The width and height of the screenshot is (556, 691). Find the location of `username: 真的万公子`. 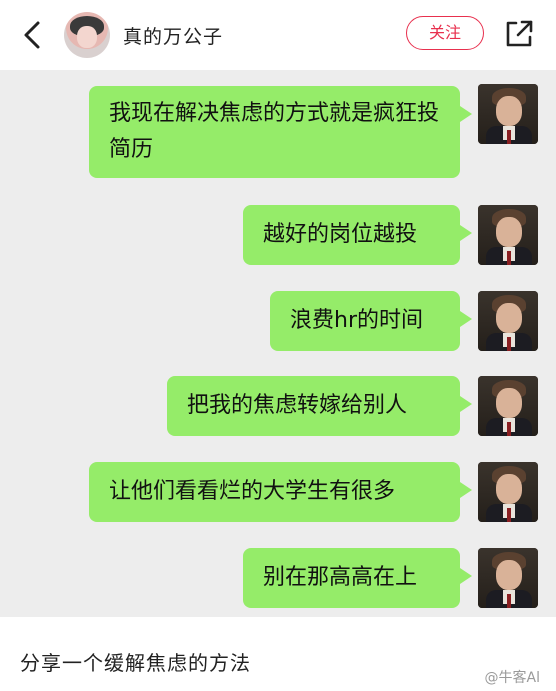

username: 真的万公子 is located at coordinates (173, 35).